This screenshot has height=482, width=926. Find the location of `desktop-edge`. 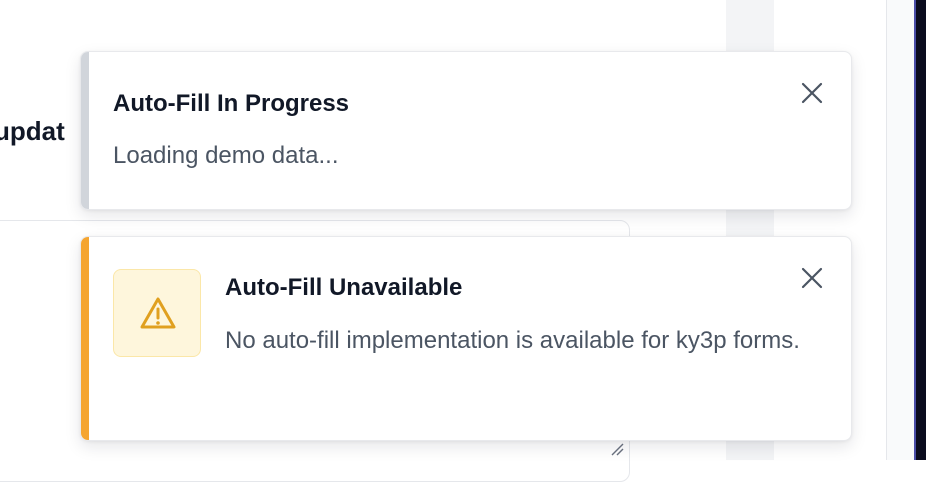

desktop-edge is located at coordinates (920, 230).